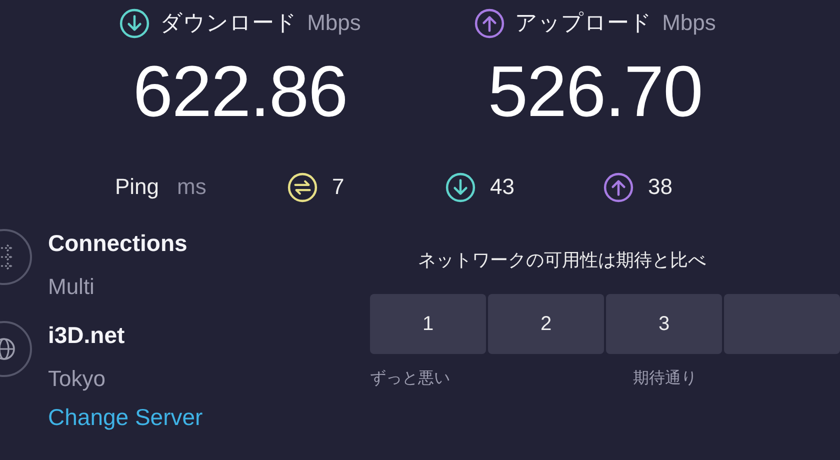  What do you see at coordinates (338, 187) in the screenshot?
I see `ping-value: 7` at bounding box center [338, 187].